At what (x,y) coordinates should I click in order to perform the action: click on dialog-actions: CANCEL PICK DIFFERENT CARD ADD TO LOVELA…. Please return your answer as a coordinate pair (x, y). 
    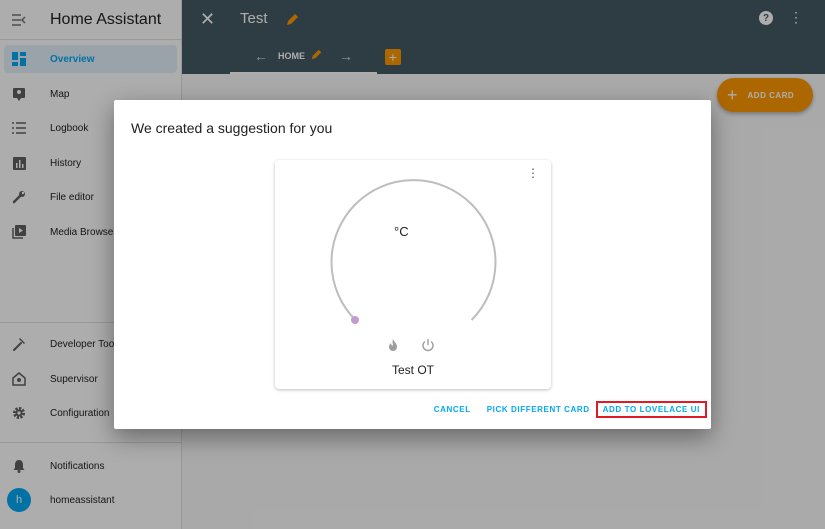
    Looking at the image, I should click on (567, 409).